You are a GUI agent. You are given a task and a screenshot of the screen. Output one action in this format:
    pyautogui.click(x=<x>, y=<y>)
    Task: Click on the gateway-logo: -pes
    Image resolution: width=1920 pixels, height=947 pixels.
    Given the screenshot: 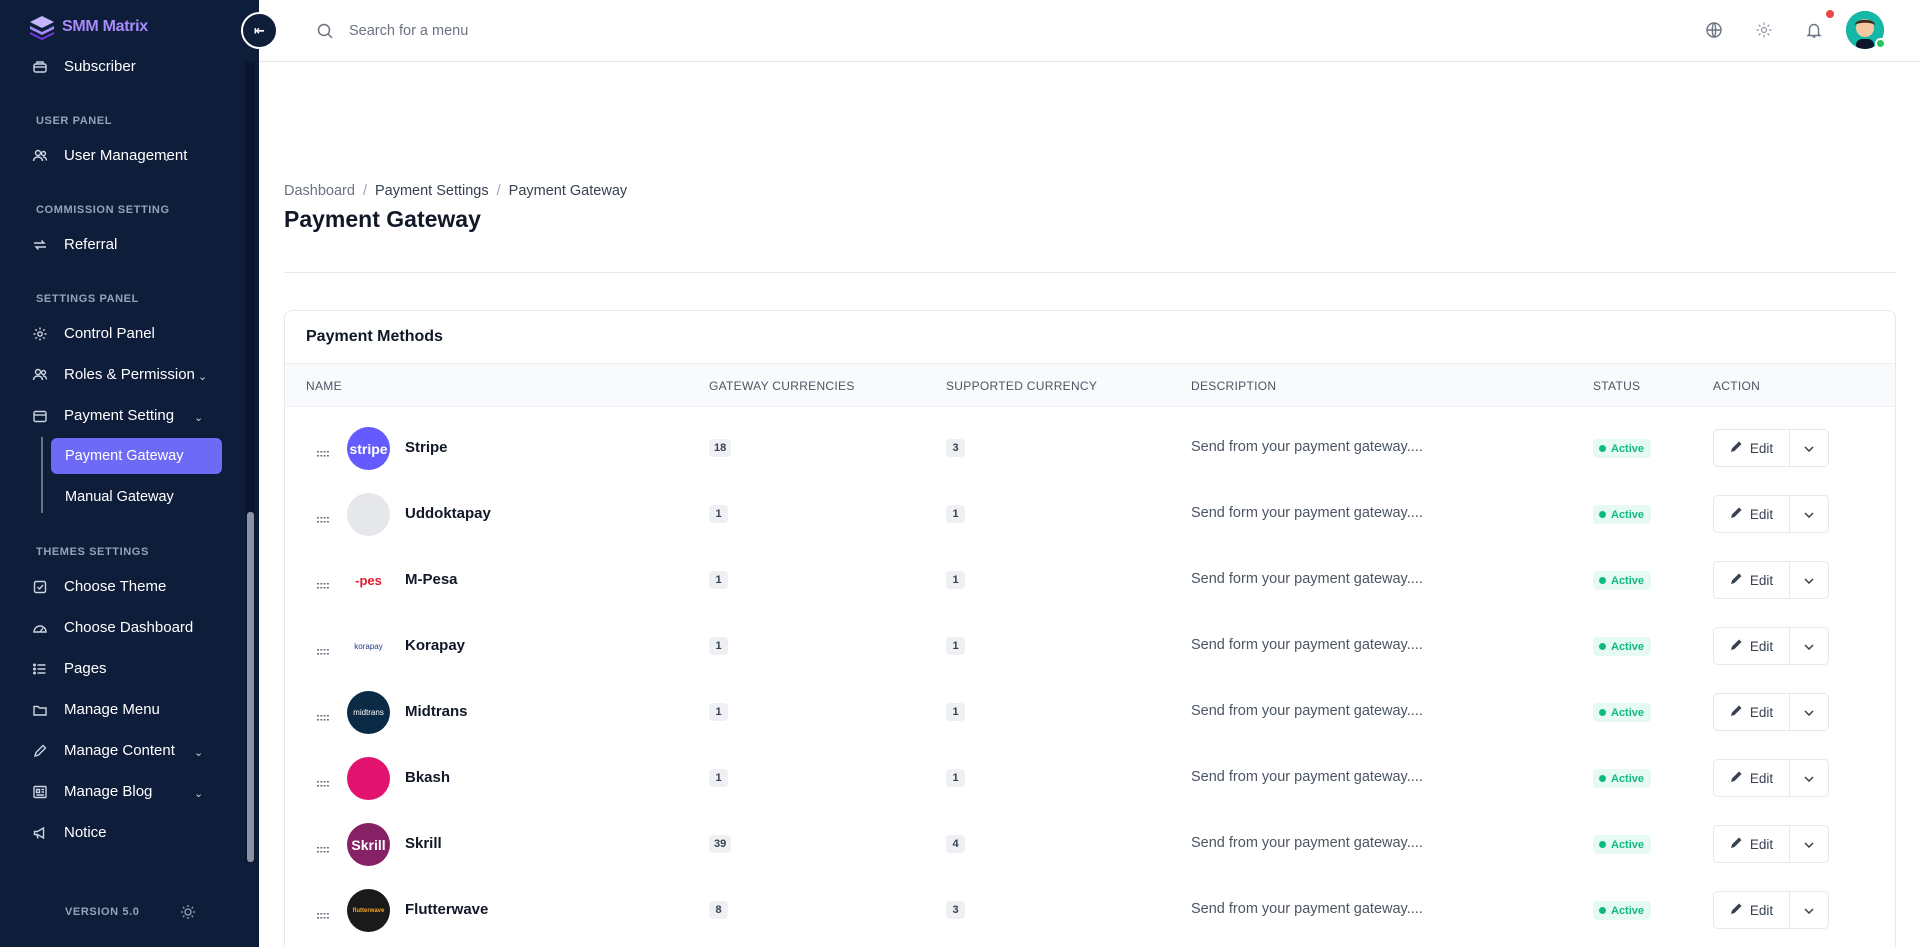 What is the action you would take?
    pyautogui.click(x=368, y=580)
    